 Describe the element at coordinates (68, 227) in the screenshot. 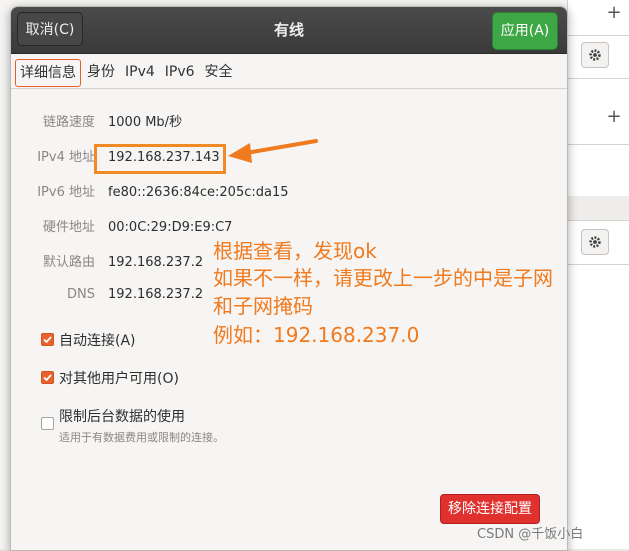

I see `detail-label: 硬件地址` at that location.